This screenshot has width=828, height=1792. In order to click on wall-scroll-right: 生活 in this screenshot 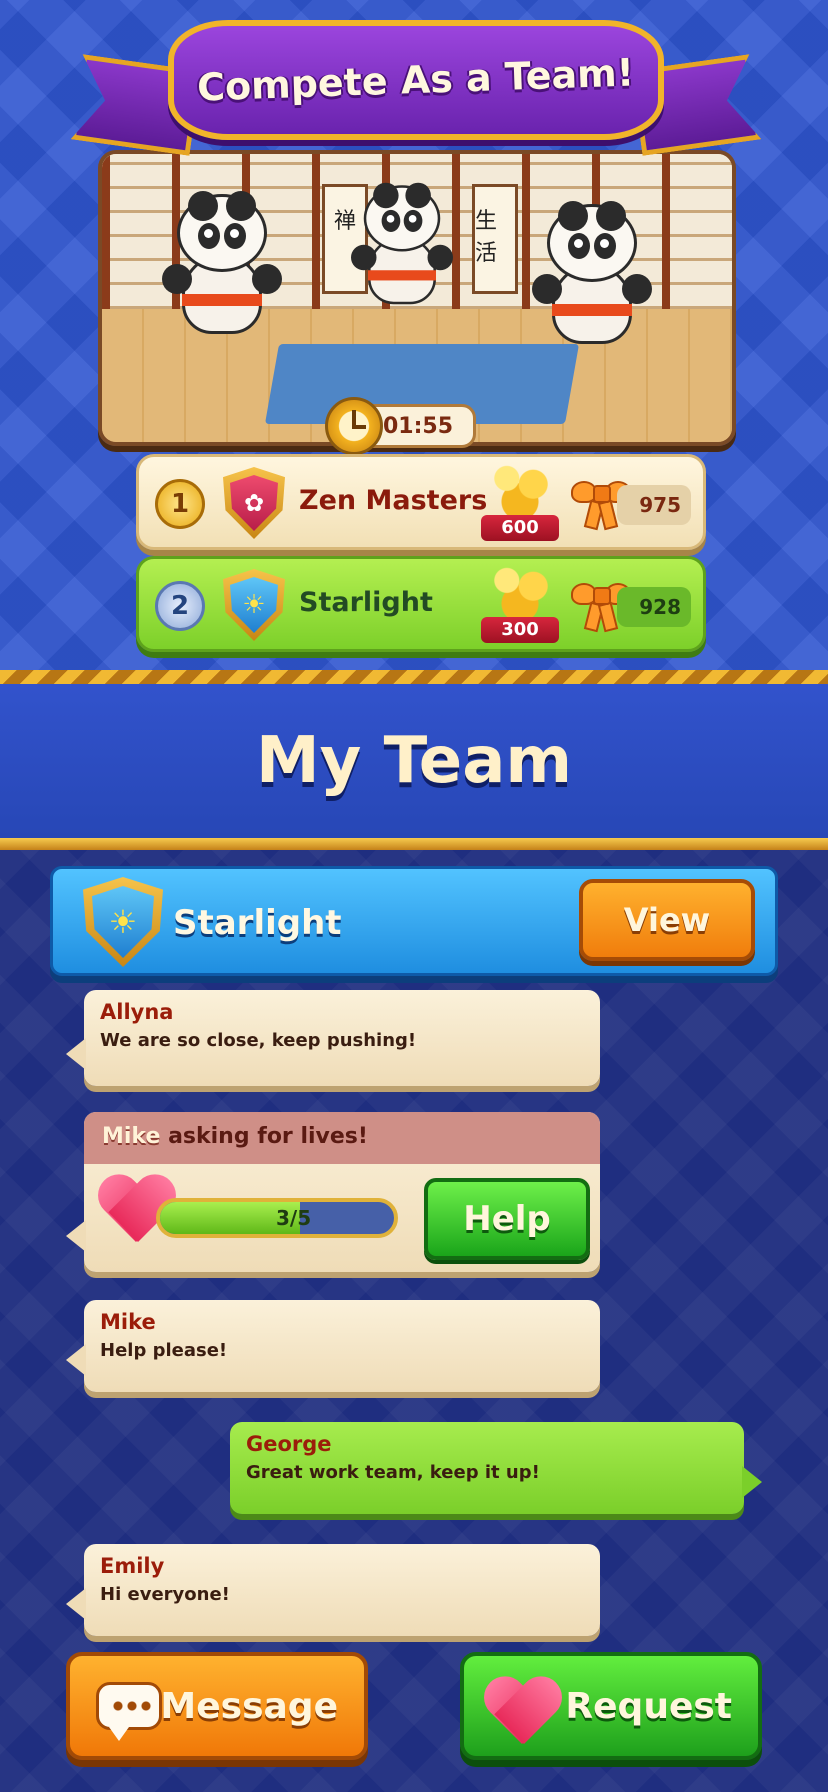, I will do `click(495, 239)`.